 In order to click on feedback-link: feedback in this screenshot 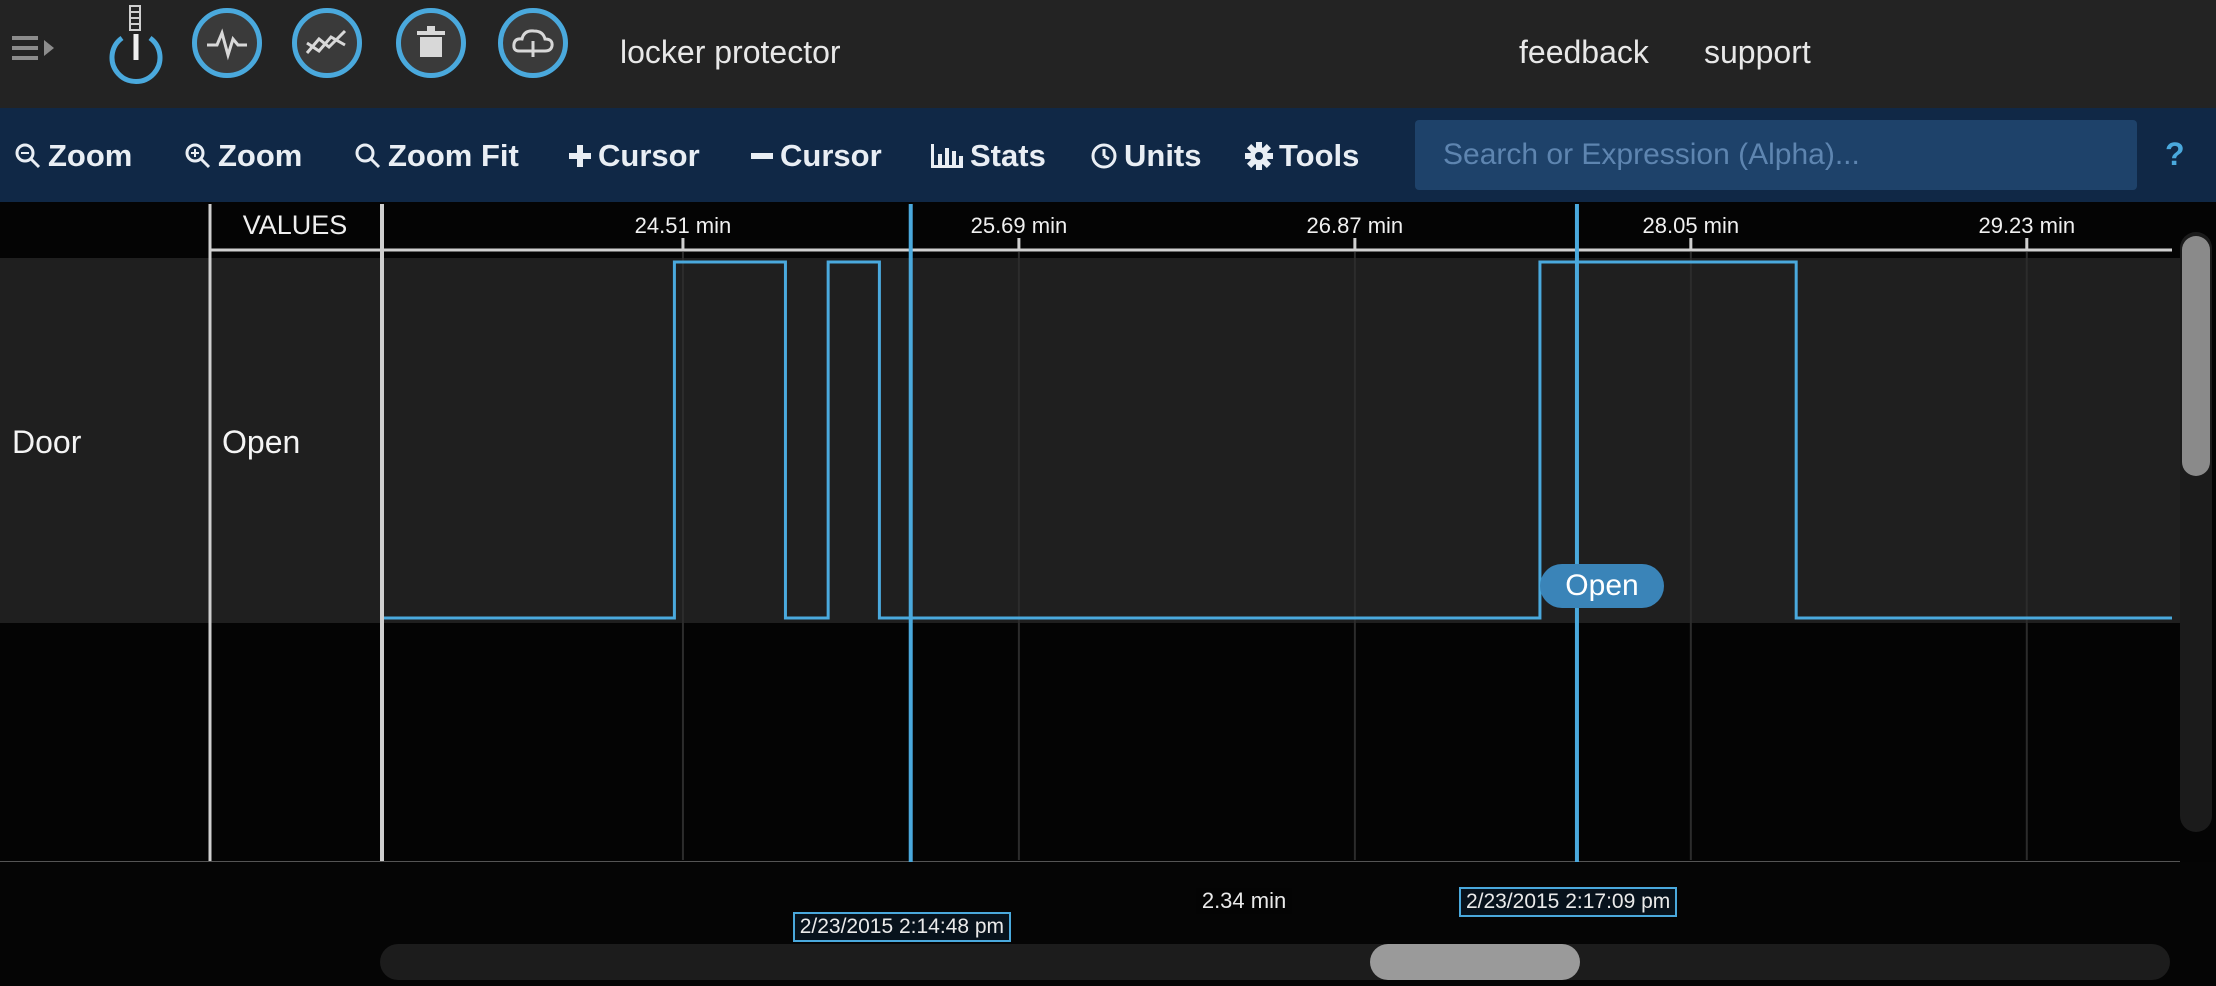, I will do `click(1584, 52)`.